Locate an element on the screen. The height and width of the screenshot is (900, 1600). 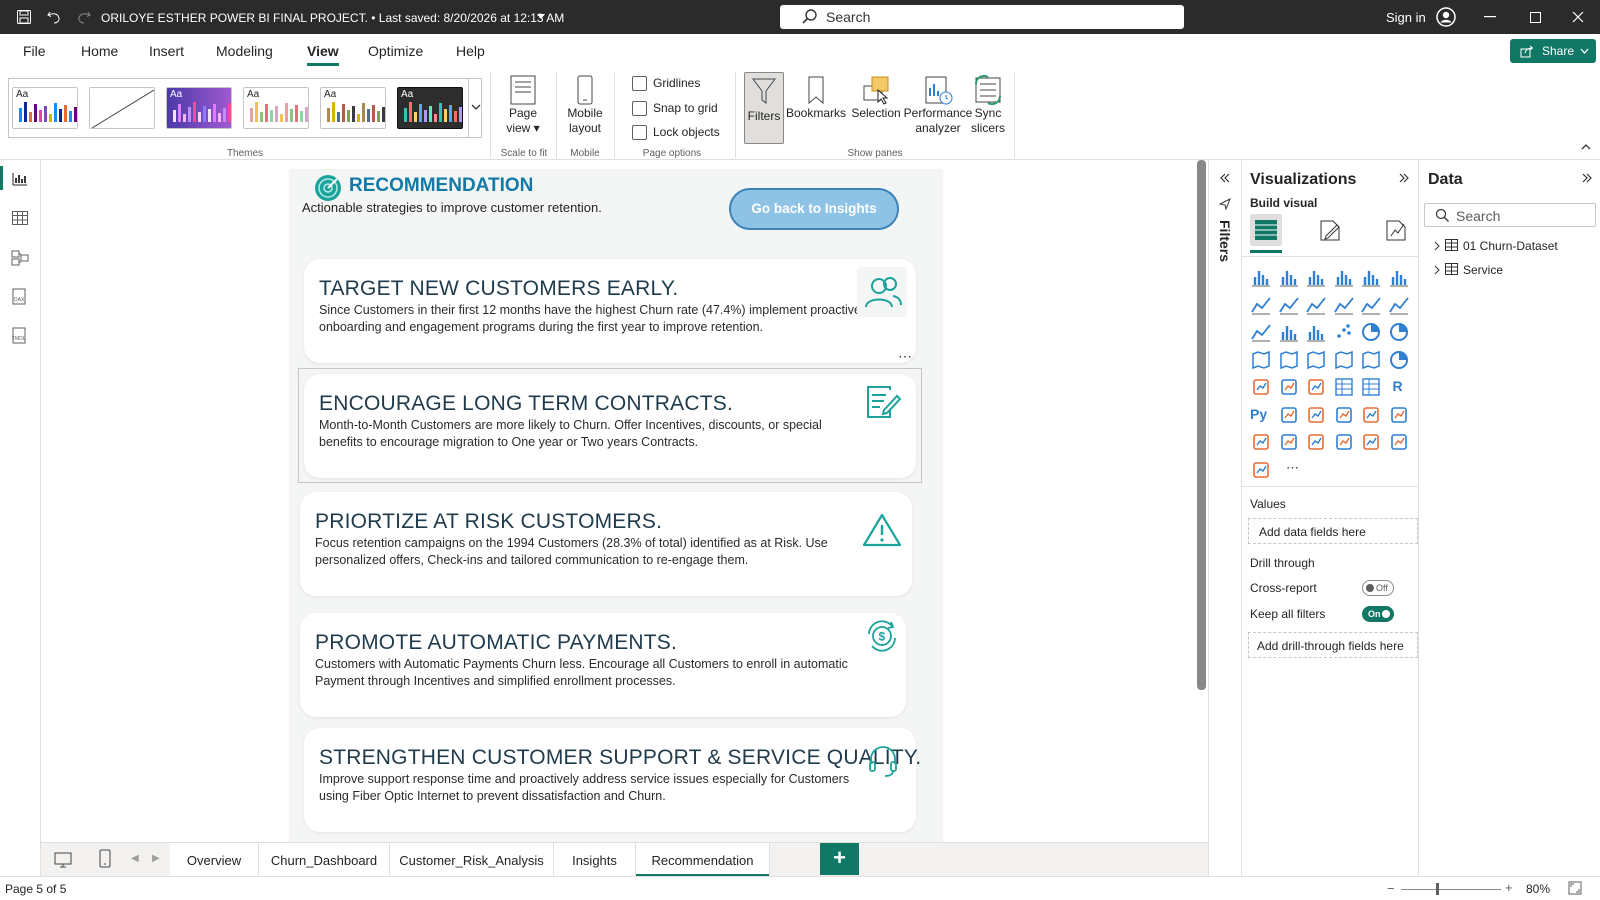
table-view-icon is located at coordinates (20, 218).